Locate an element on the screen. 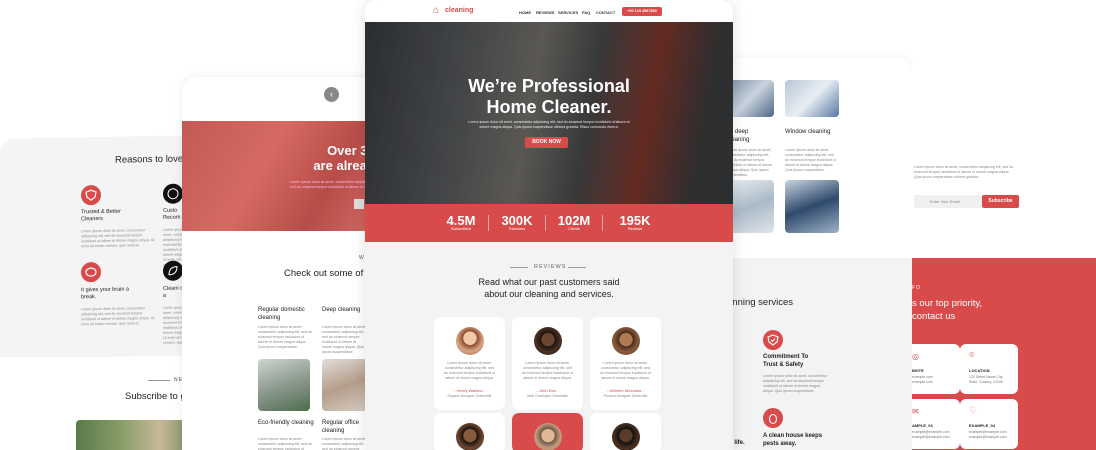 This screenshot has width=1096, height=450. section-tag: W is located at coordinates (361, 258).